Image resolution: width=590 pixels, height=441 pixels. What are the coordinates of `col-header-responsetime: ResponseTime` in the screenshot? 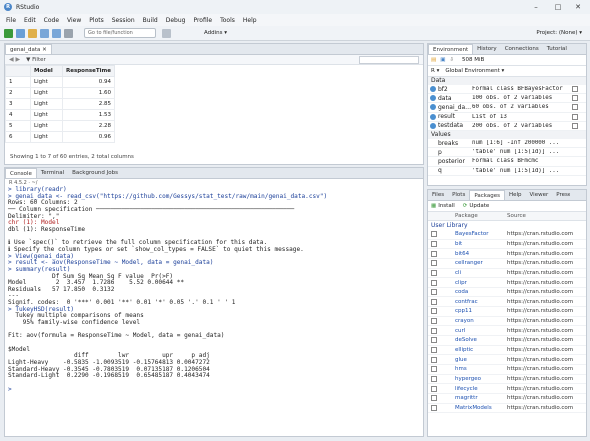 It's located at (88, 71).